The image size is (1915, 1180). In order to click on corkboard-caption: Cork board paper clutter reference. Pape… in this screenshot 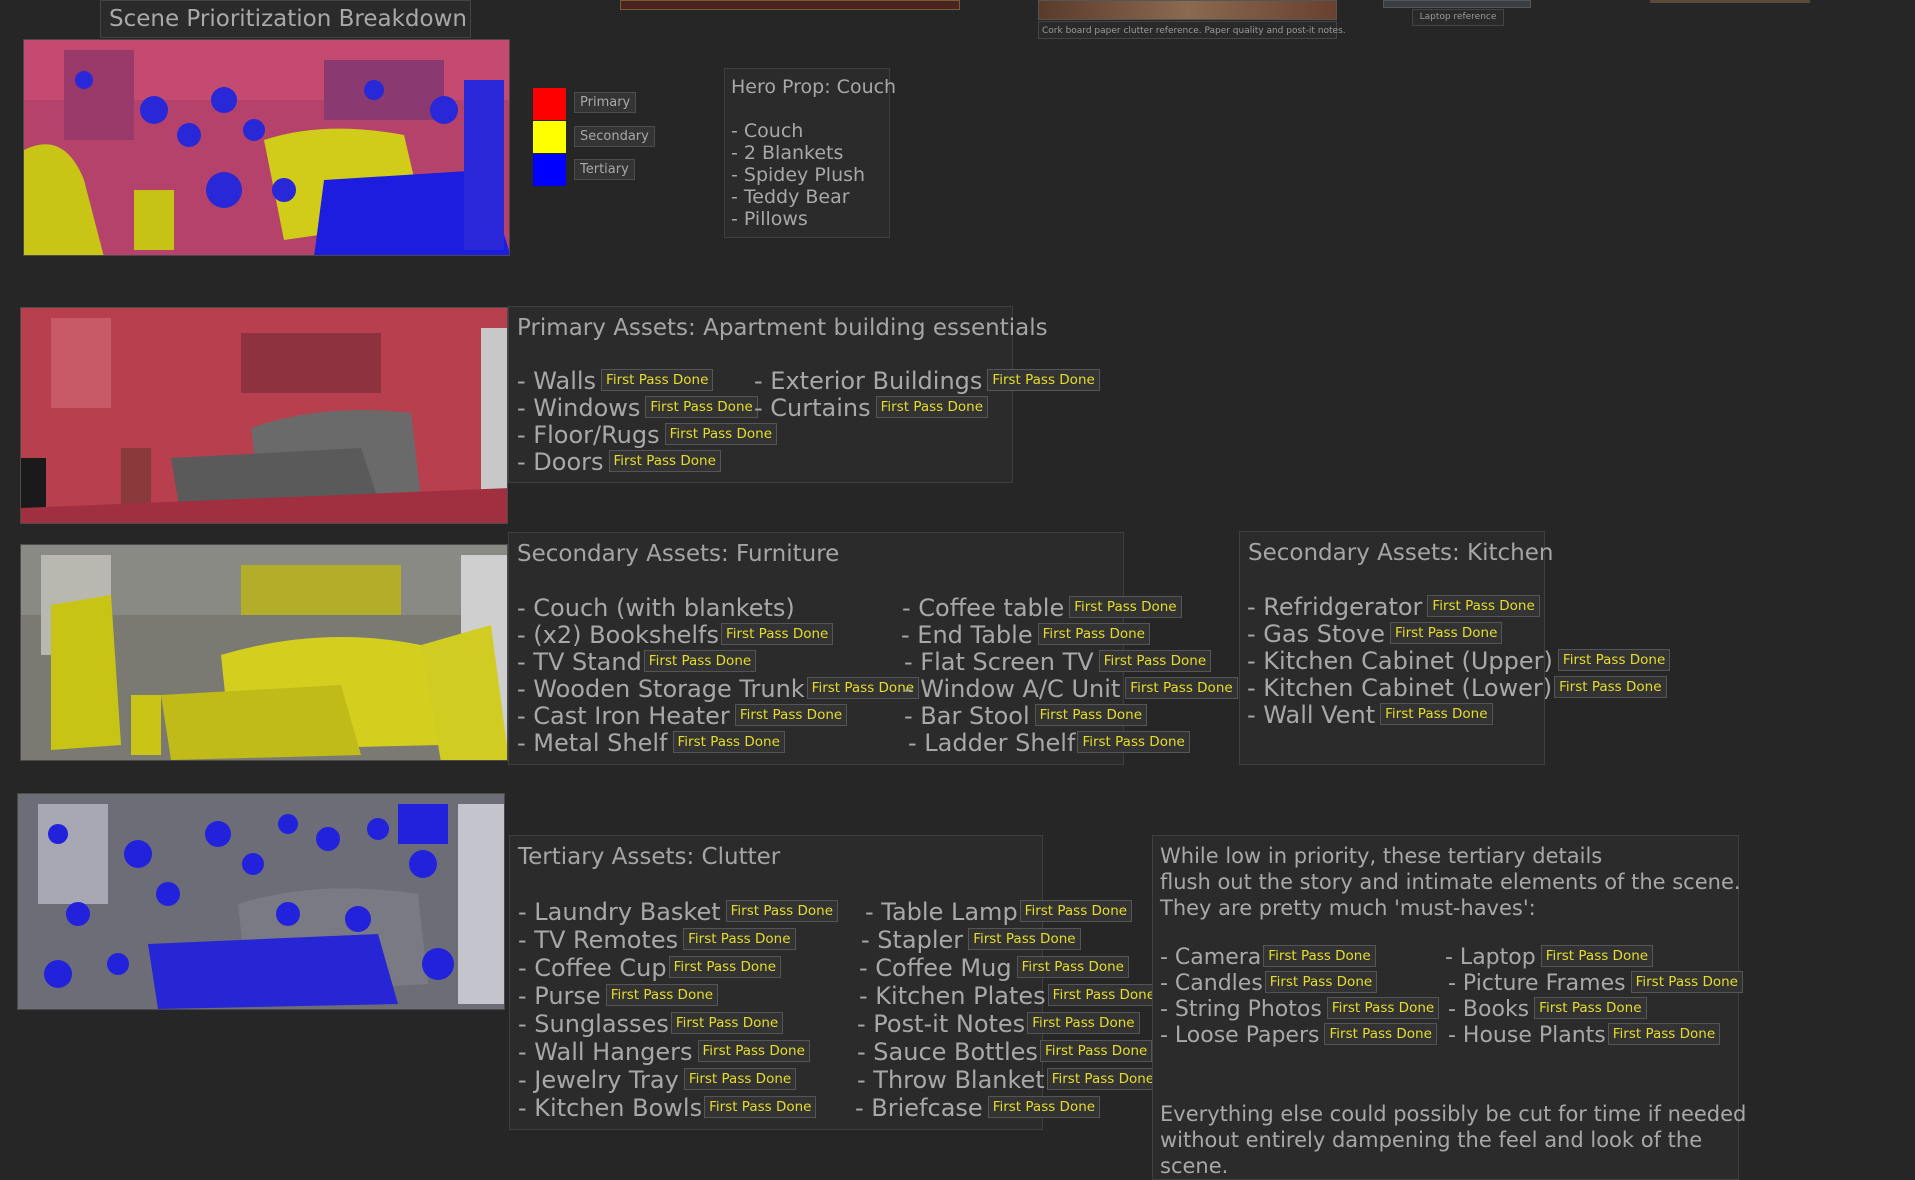, I will do `click(1192, 30)`.